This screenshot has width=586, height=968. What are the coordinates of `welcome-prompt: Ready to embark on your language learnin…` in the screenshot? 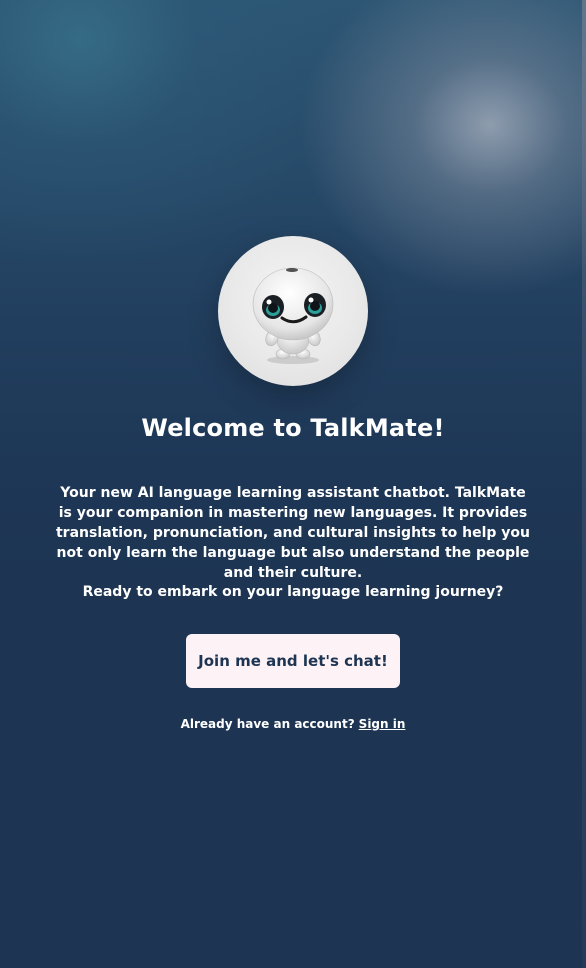 It's located at (293, 592).